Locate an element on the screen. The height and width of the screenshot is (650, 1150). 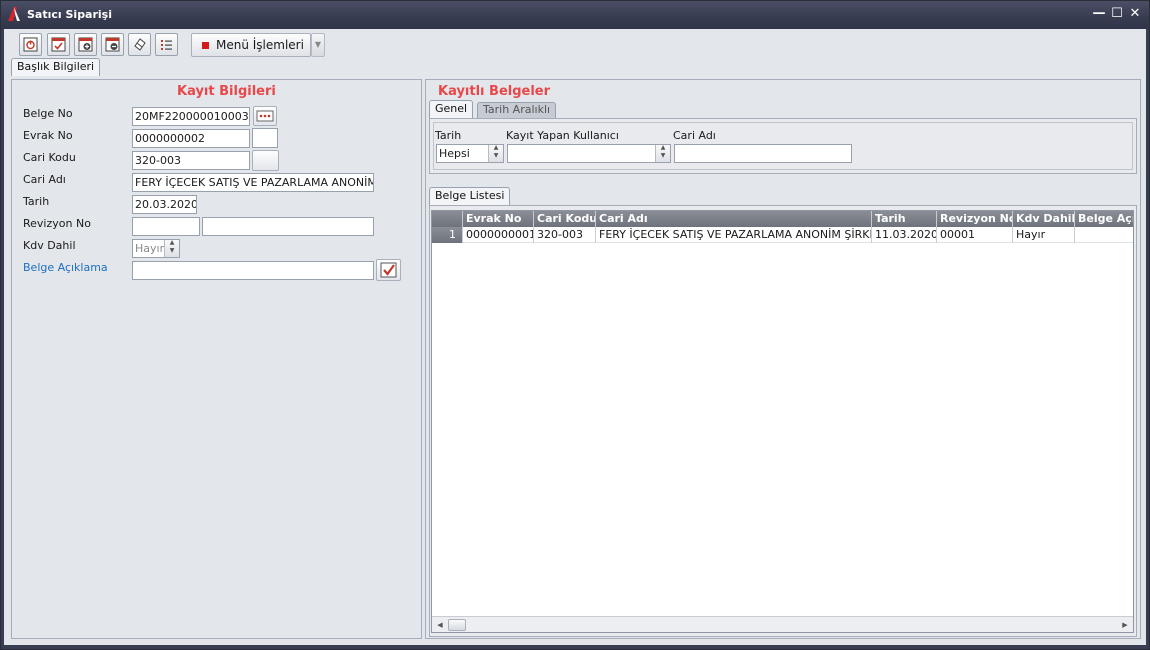
cari-kodu-label: Cari Kodu is located at coordinates (49, 157).